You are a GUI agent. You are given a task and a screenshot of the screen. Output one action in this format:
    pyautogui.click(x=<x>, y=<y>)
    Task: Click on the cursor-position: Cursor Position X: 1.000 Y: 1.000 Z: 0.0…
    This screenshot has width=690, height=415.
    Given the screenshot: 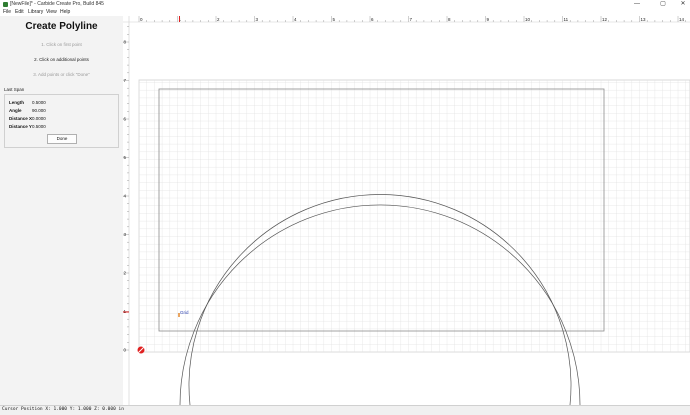 What is the action you would take?
    pyautogui.click(x=63, y=409)
    